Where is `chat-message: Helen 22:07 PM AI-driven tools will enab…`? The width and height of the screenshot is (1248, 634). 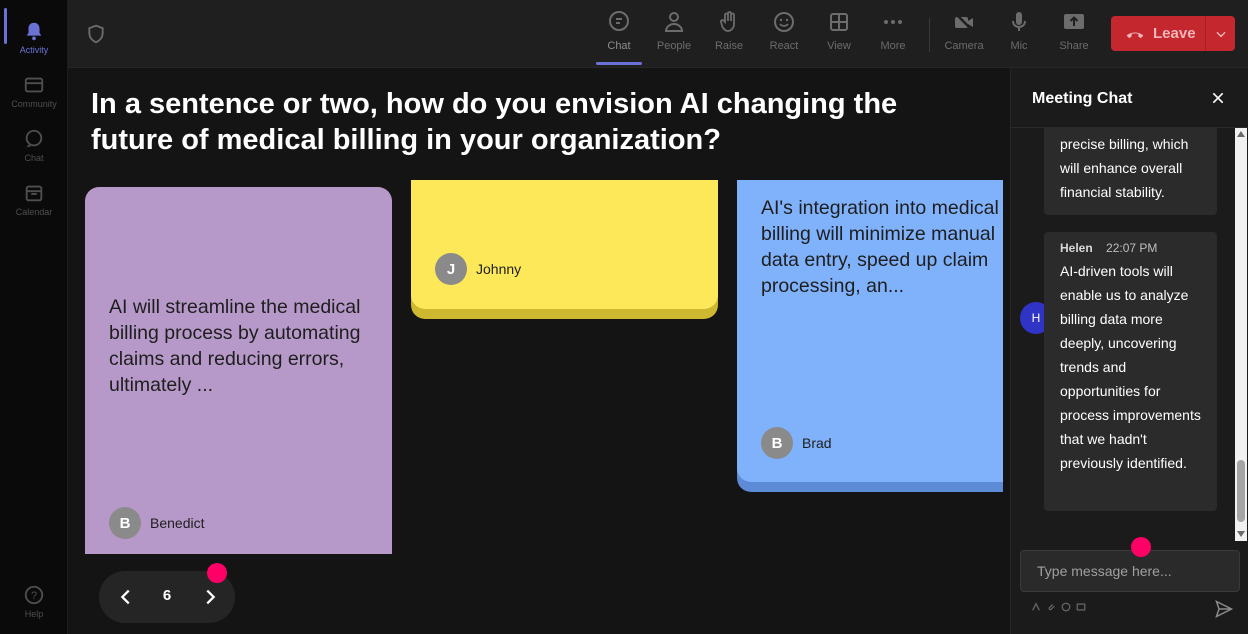
chat-message: Helen 22:07 PM AI-driven tools will enab… is located at coordinates (1130, 371).